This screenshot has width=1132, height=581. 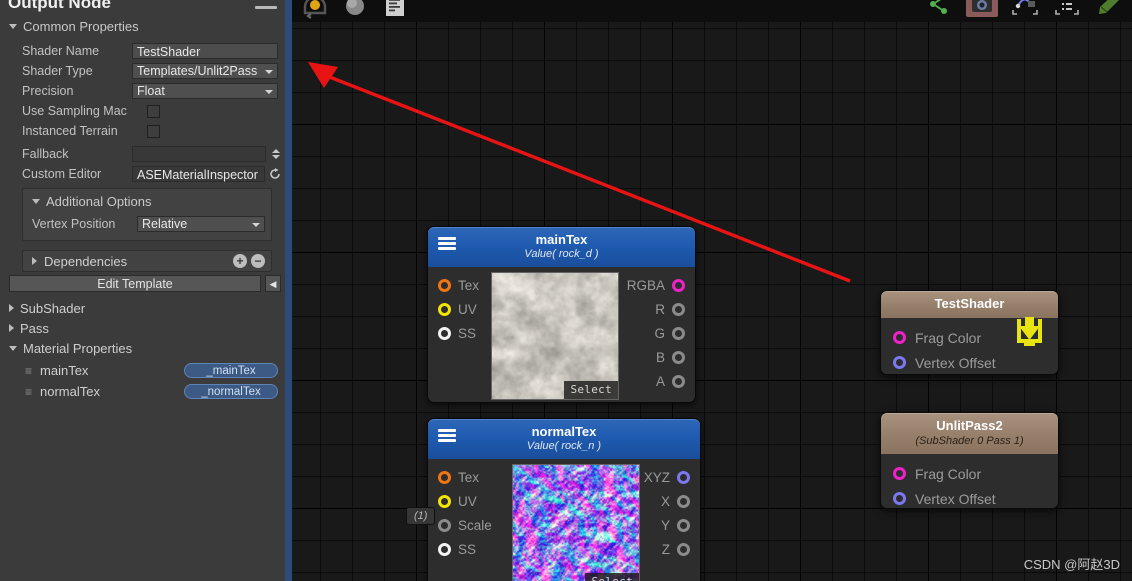 What do you see at coordinates (683, 549) in the screenshot?
I see `port-dot-z` at bounding box center [683, 549].